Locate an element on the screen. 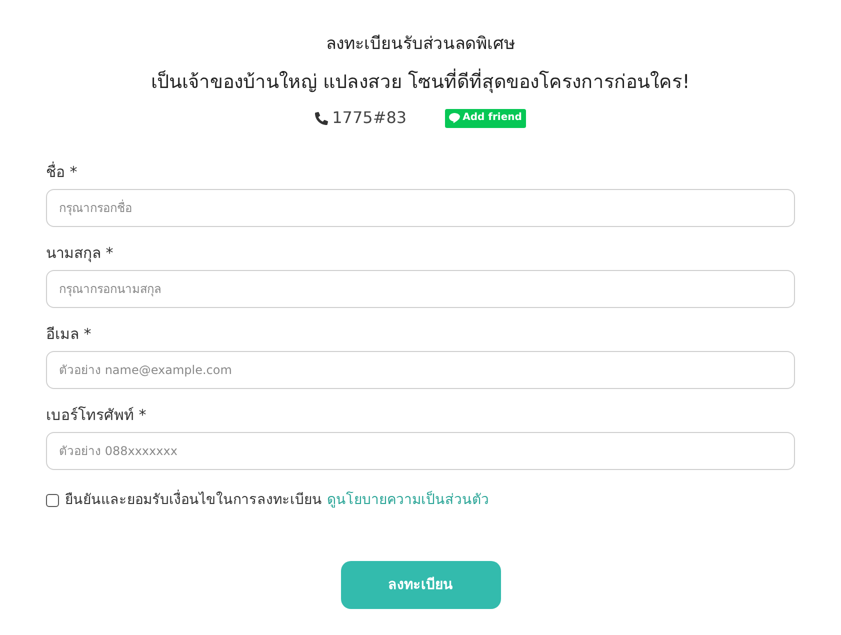 This screenshot has width=841, height=635. field-label: อีเมล * is located at coordinates (69, 334).